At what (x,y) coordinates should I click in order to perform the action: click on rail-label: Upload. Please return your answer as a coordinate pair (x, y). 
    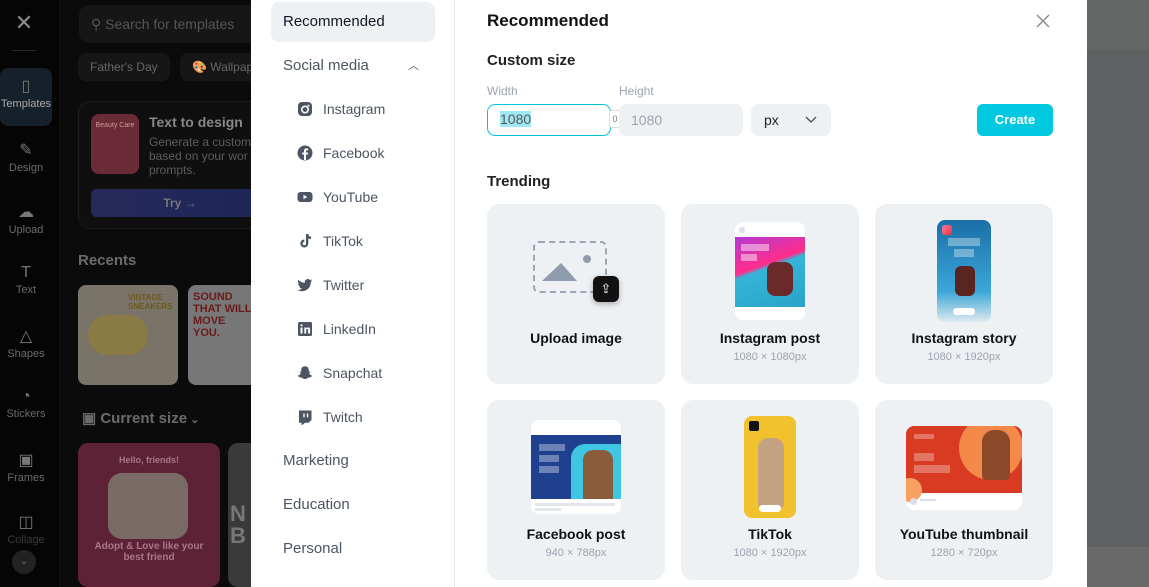
    Looking at the image, I should click on (26, 230).